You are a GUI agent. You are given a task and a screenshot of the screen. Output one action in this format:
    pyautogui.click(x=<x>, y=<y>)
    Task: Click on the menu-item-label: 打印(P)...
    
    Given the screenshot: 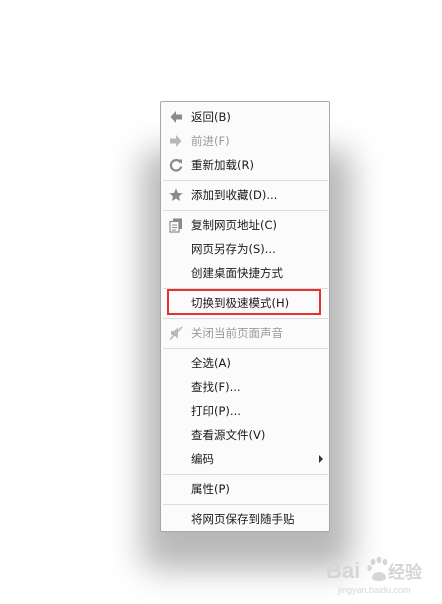 What is the action you would take?
    pyautogui.click(x=216, y=411)
    